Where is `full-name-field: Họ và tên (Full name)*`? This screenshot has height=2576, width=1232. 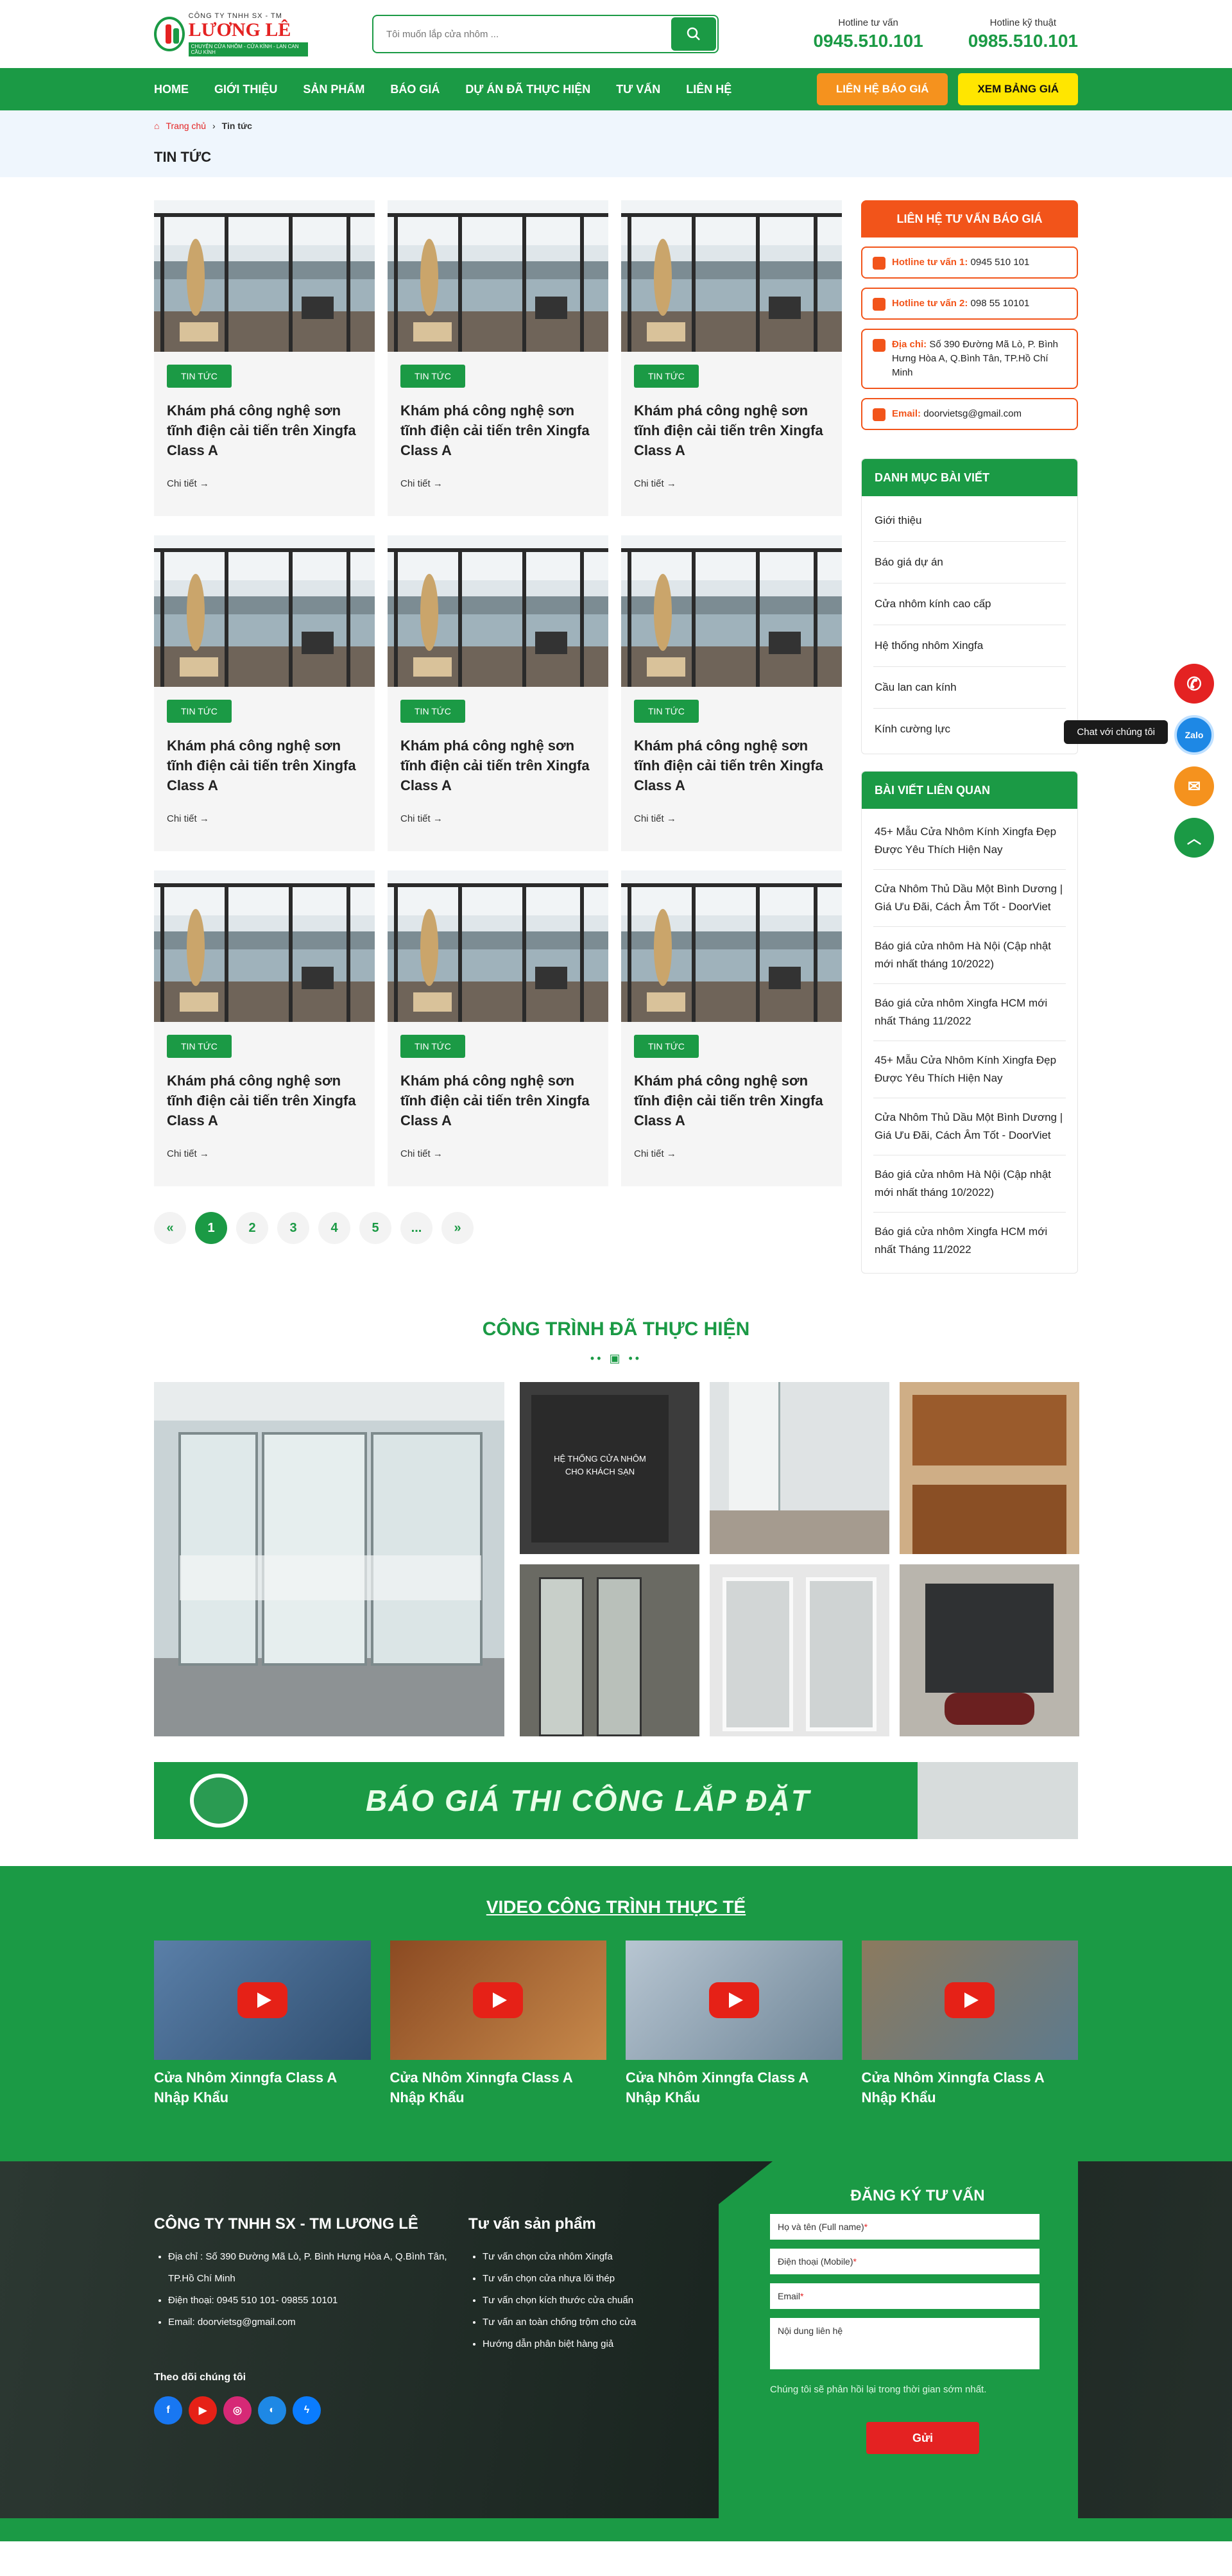 full-name-field: Họ và tên (Full name)* is located at coordinates (905, 2227).